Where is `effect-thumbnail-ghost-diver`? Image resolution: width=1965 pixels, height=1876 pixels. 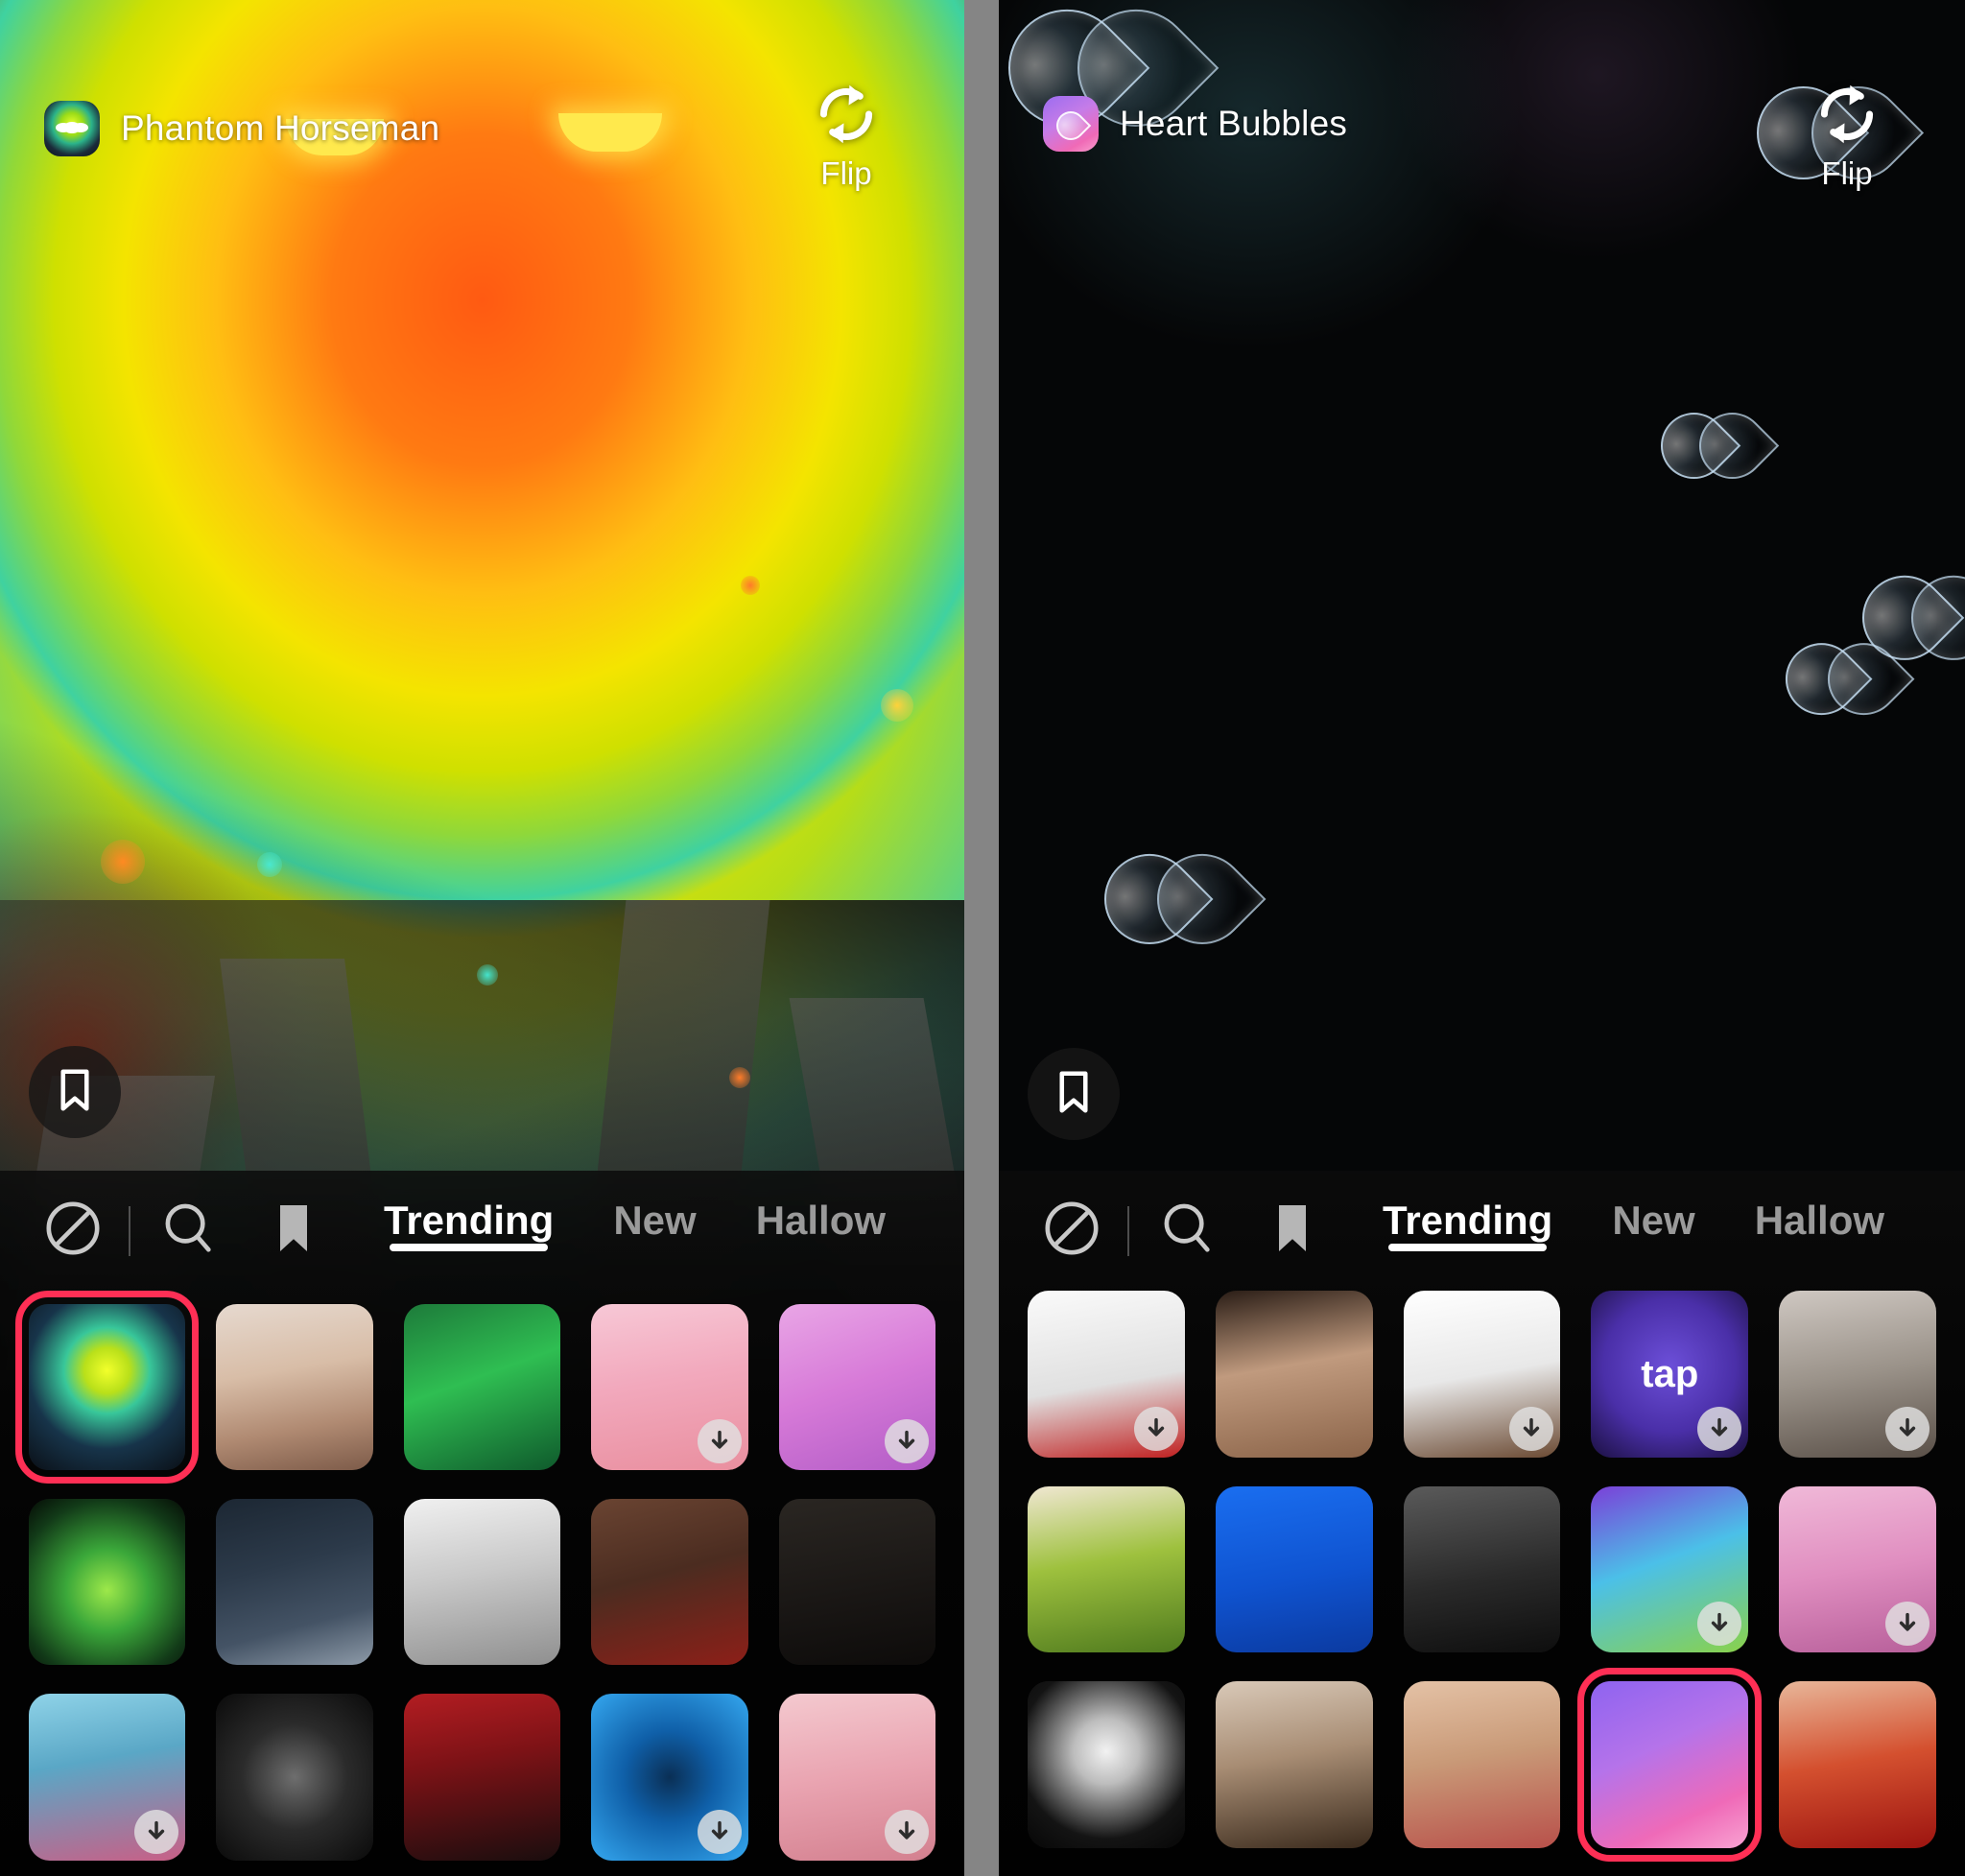
effect-thumbnail-ghost-diver is located at coordinates (482, 1387).